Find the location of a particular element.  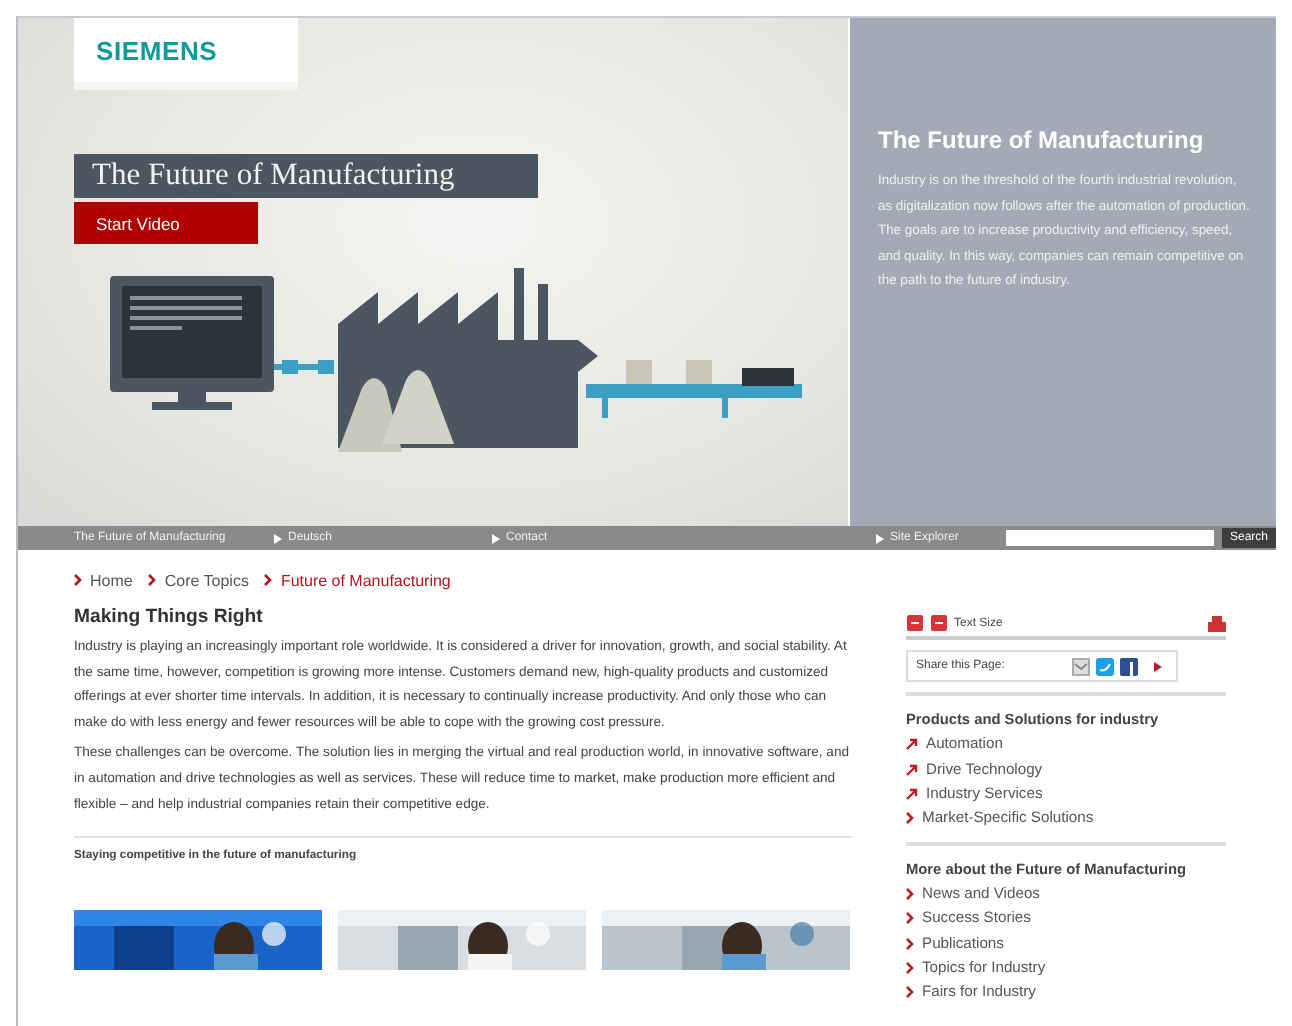

email-icon is located at coordinates (1081, 666).